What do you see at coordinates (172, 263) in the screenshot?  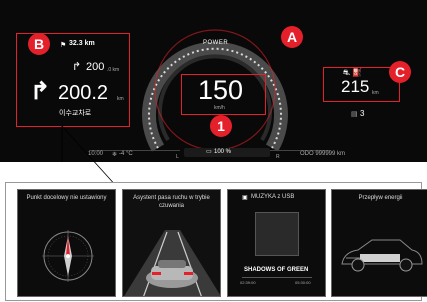 I see `lane-assist-car-icon` at bounding box center [172, 263].